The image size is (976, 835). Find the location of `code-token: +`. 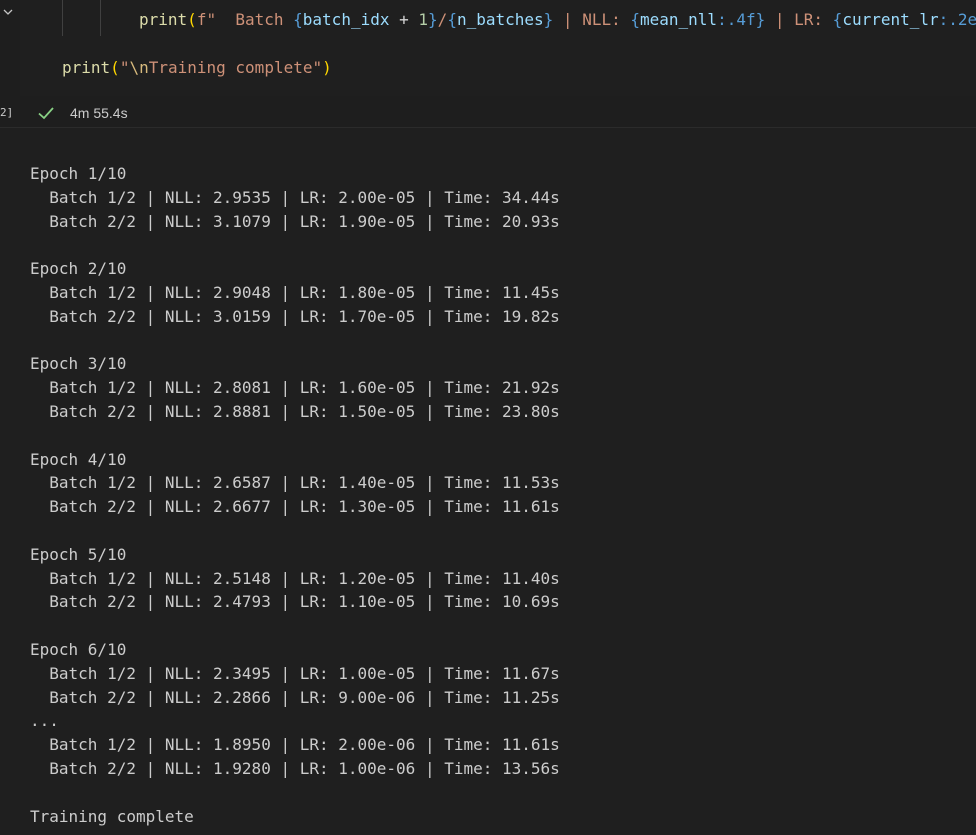

code-token: + is located at coordinates (404, 19).